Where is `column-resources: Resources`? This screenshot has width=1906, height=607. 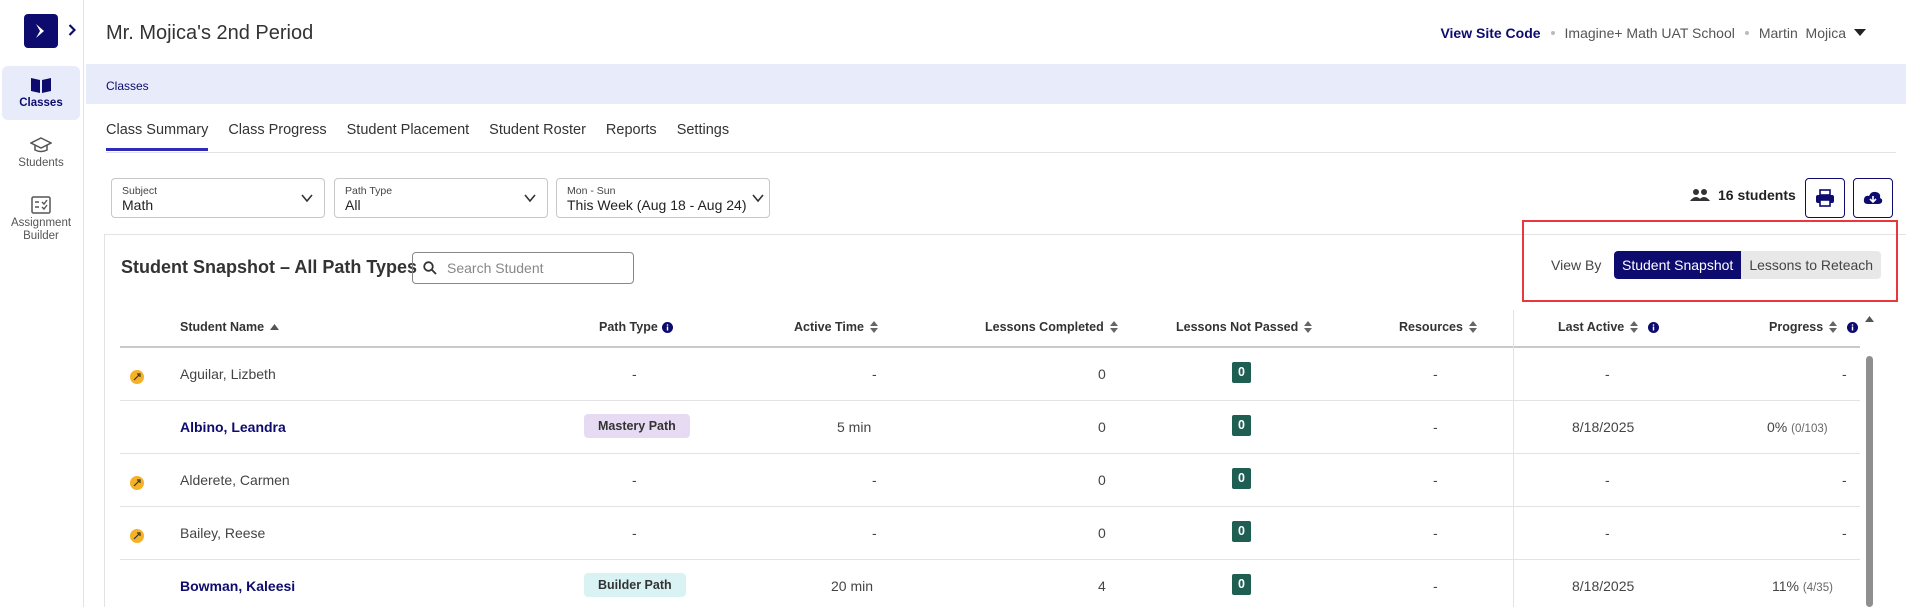 column-resources: Resources is located at coordinates (1438, 327).